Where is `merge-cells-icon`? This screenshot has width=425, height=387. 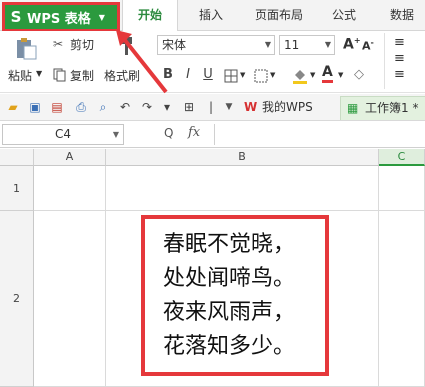 merge-cells-icon is located at coordinates (261, 76).